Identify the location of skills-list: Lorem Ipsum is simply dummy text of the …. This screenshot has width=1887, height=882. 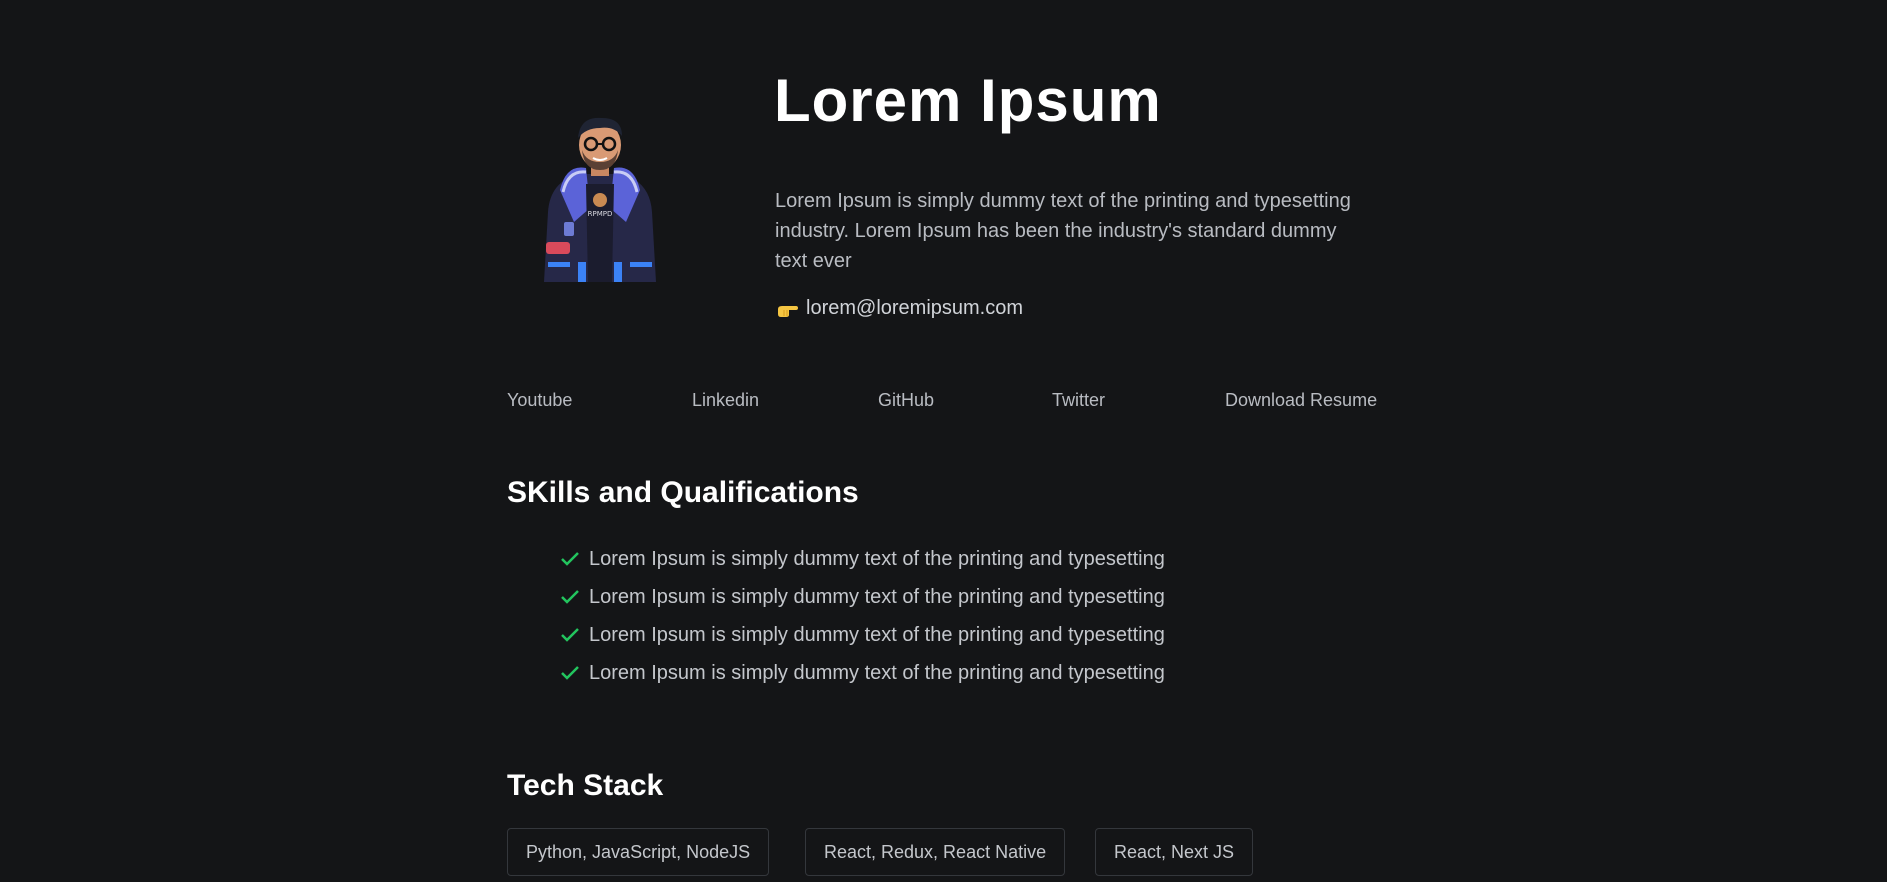
(862, 616).